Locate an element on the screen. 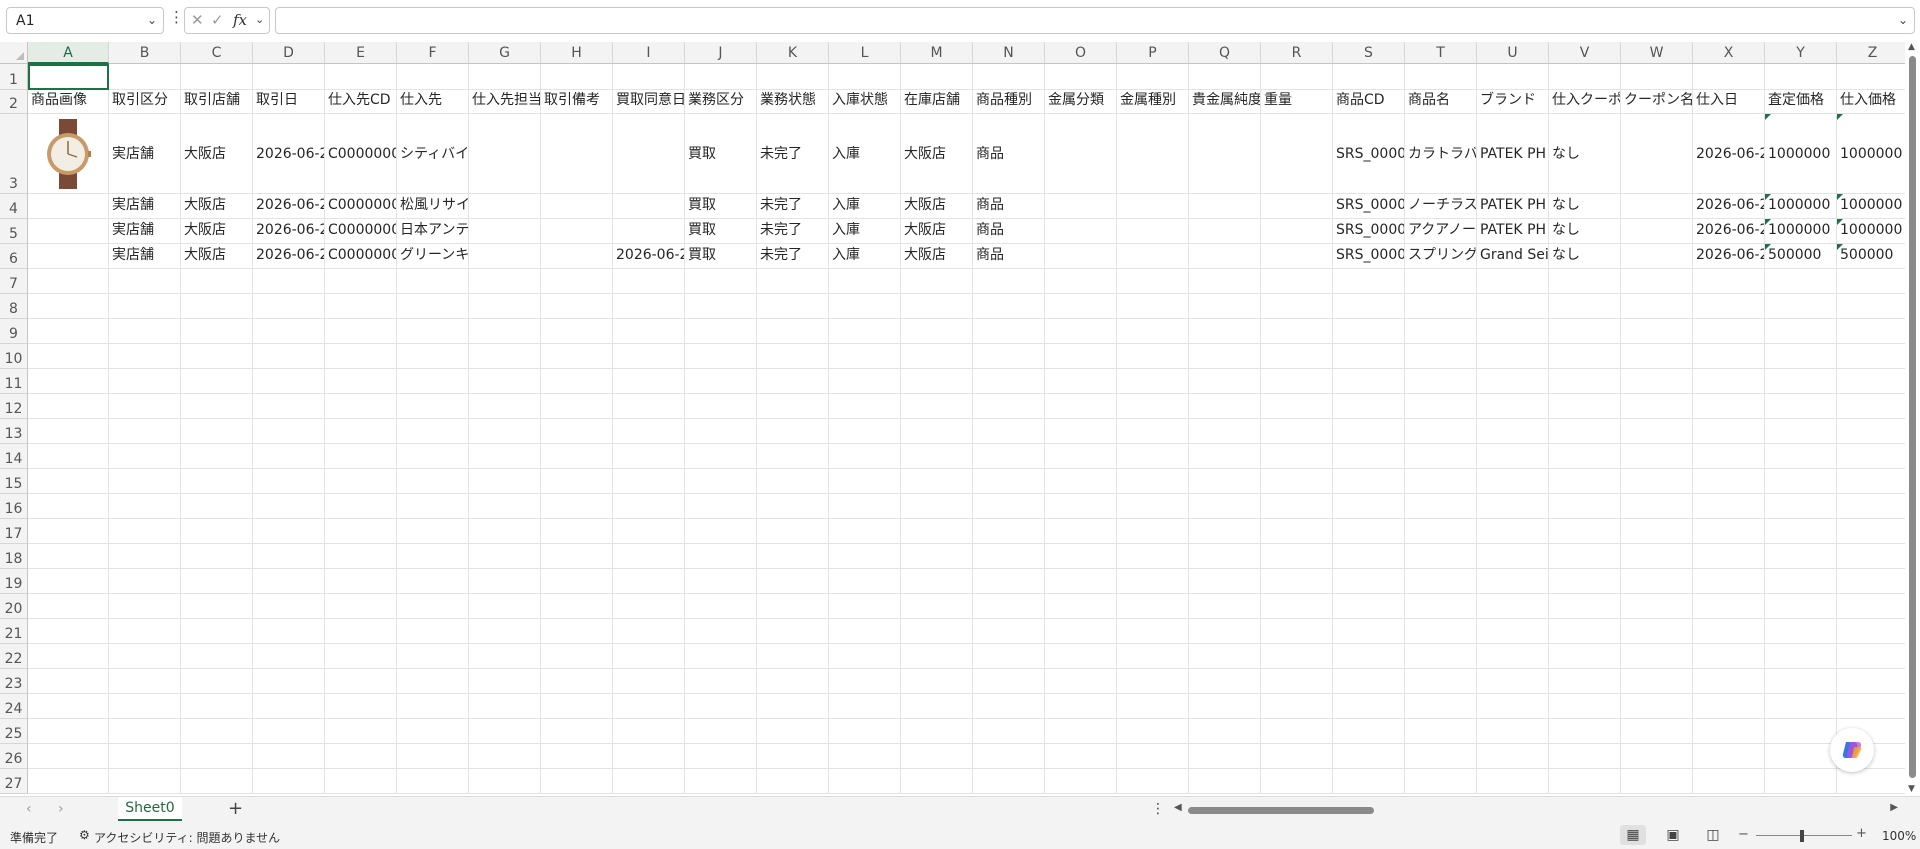 This screenshot has width=1920, height=849. cell-M1 is located at coordinates (937, 77).